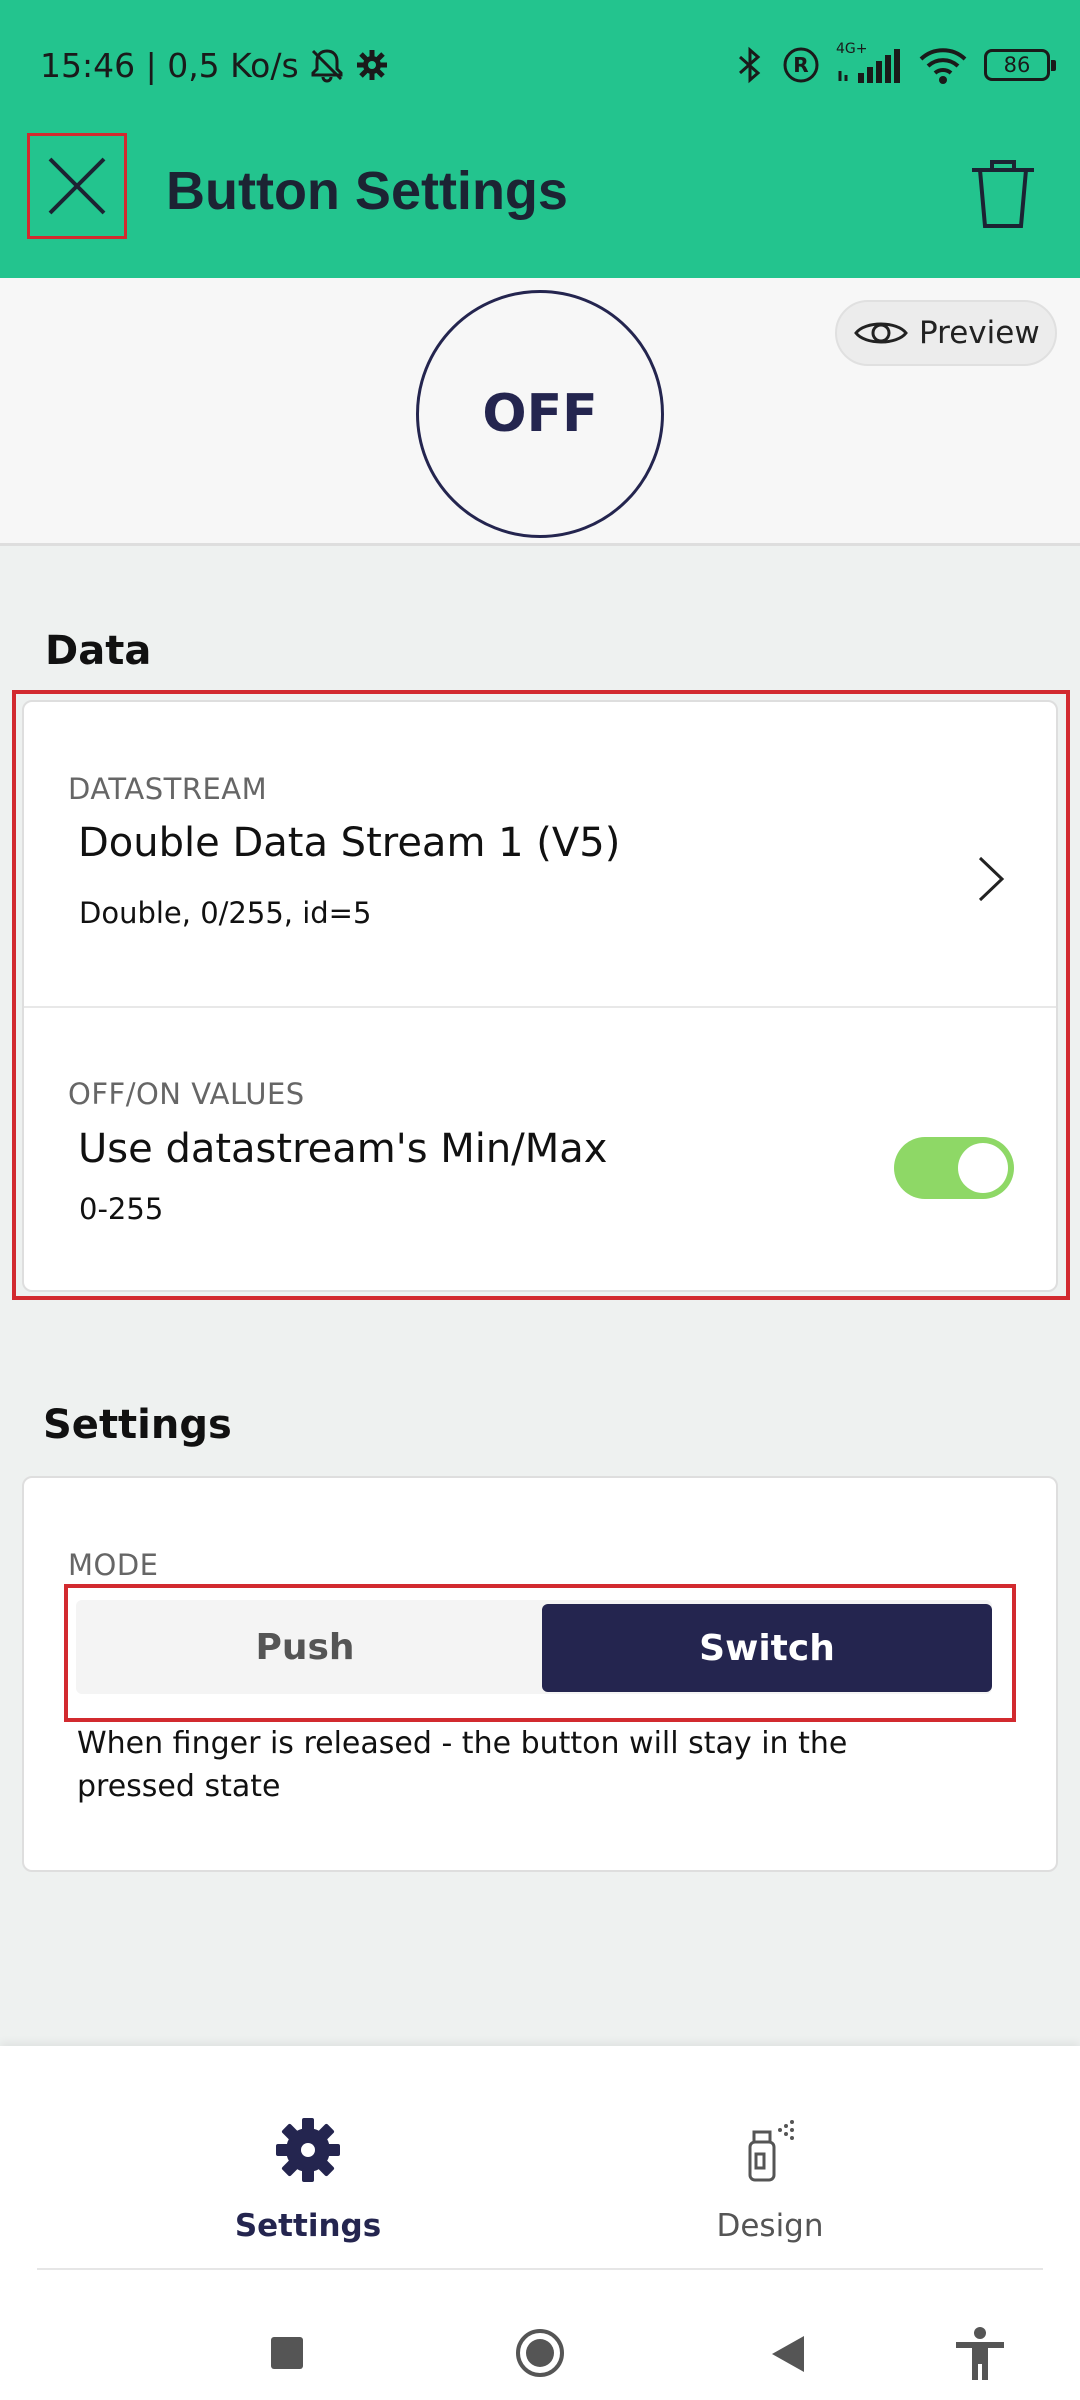 The height and width of the screenshot is (2400, 1080). I want to click on status-bar: 15:46 | 0,5 Ko/s R 4G+ 86, so click(548, 65).